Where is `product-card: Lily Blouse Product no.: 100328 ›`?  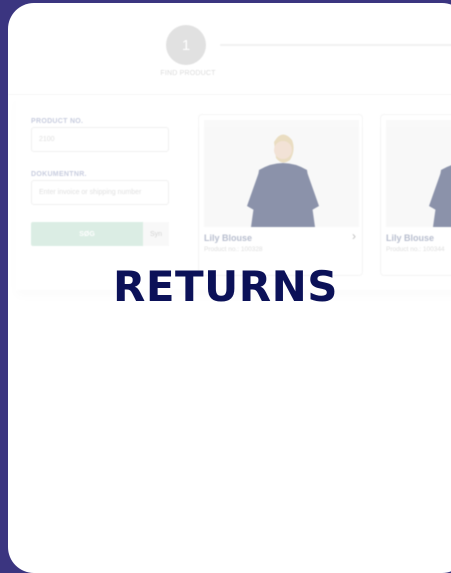
product-card: Lily Blouse Product no.: 100328 › is located at coordinates (280, 195).